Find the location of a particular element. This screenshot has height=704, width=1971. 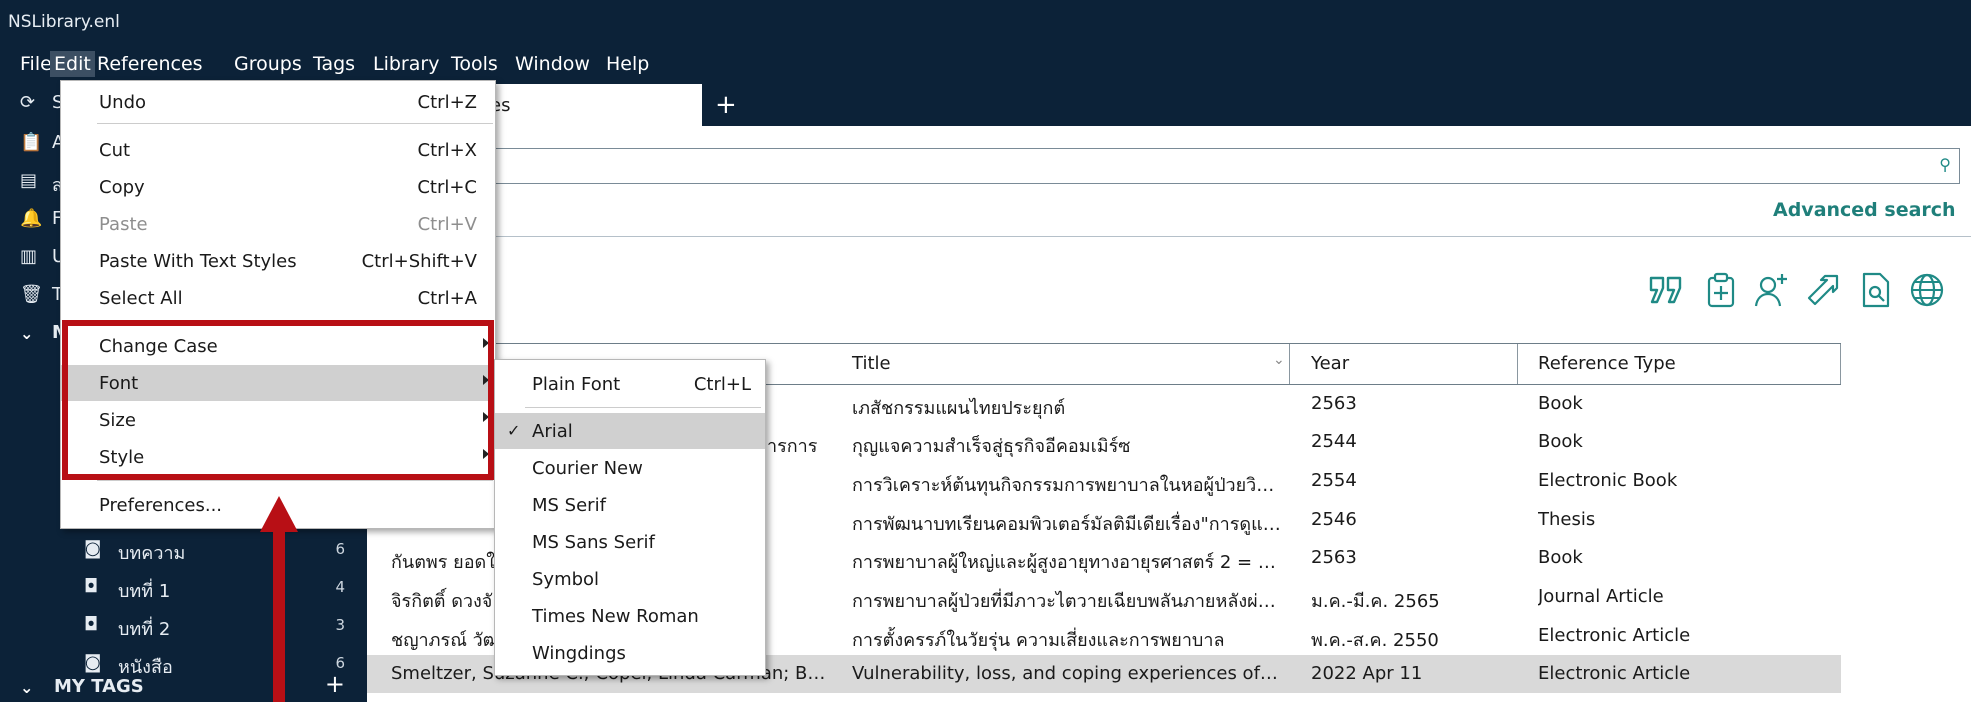

menu-item-shortcut: Ctrl+V is located at coordinates (447, 224).